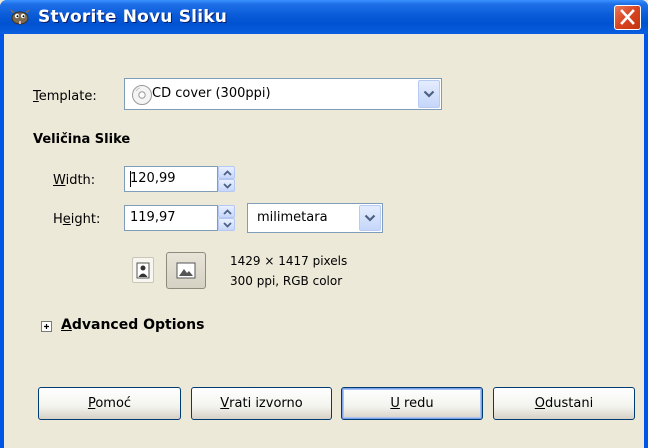 Image resolution: width=648 pixels, height=448 pixels. What do you see at coordinates (132, 325) in the screenshot?
I see `advanced-options-toggle: Advanced Options` at bounding box center [132, 325].